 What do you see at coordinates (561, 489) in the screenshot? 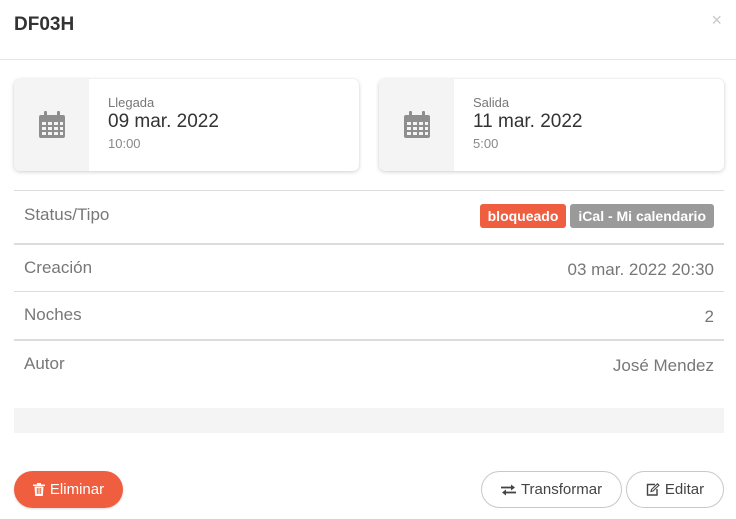
I see `transform-label: Transformar` at bounding box center [561, 489].